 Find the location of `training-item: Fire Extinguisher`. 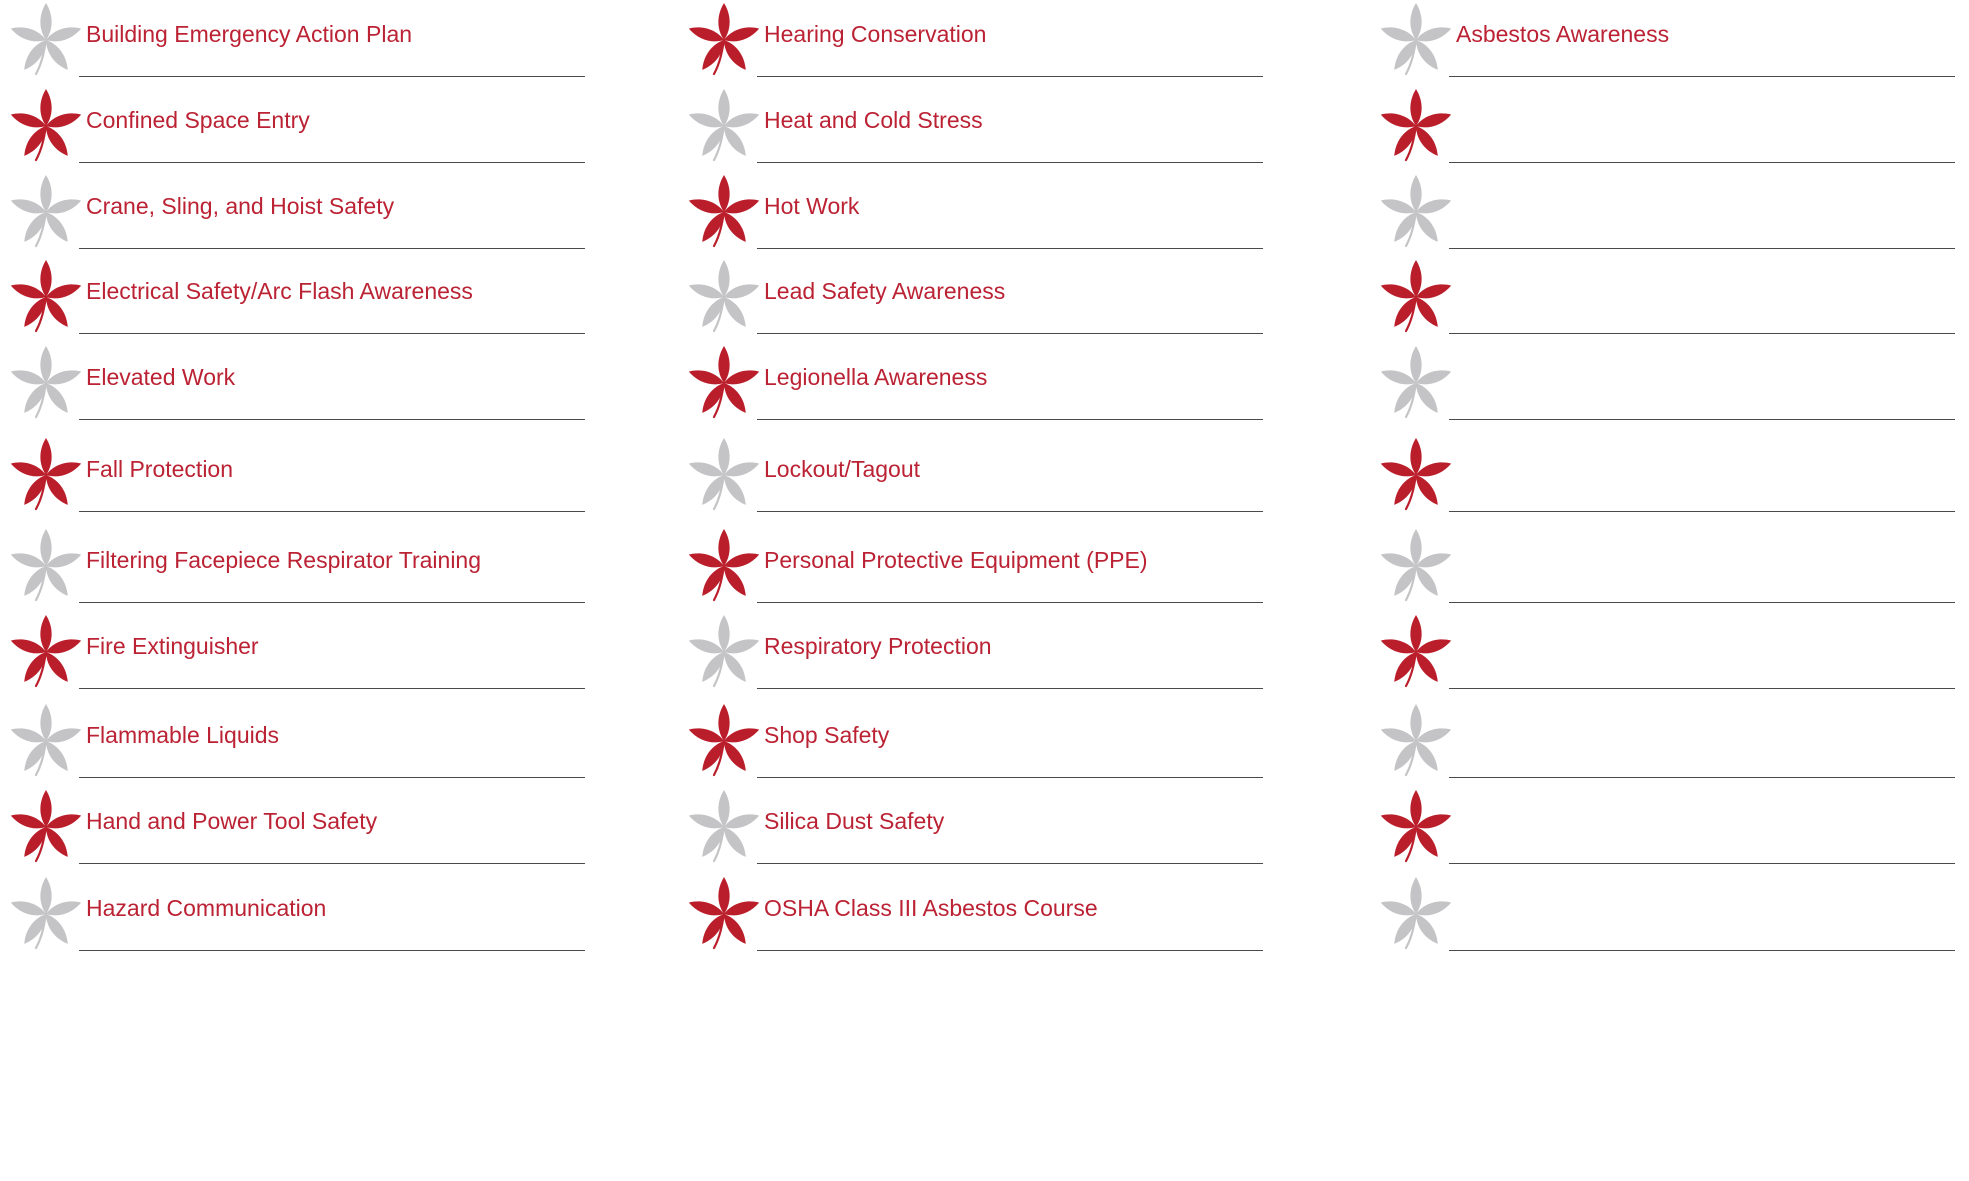

training-item: Fire Extinguisher is located at coordinates (301, 660).